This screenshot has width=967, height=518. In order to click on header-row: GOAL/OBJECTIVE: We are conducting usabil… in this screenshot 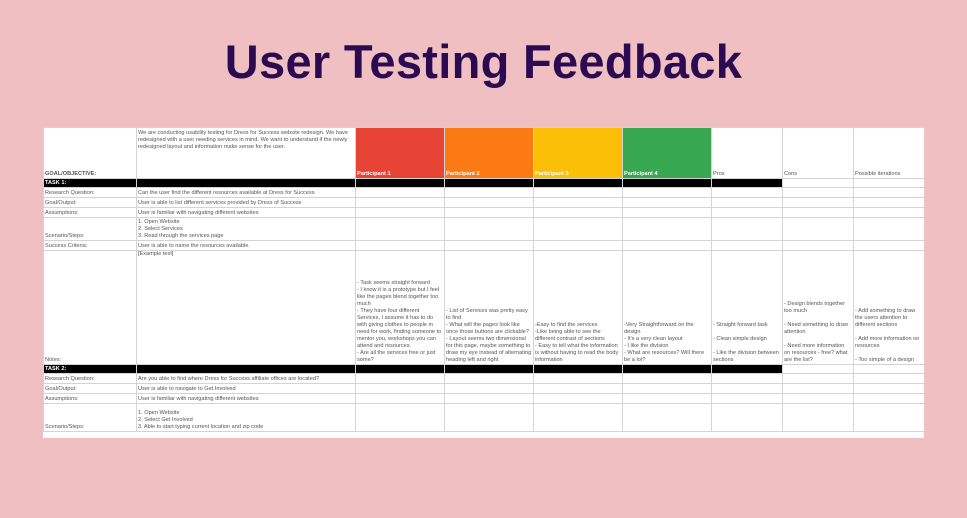, I will do `click(483, 153)`.